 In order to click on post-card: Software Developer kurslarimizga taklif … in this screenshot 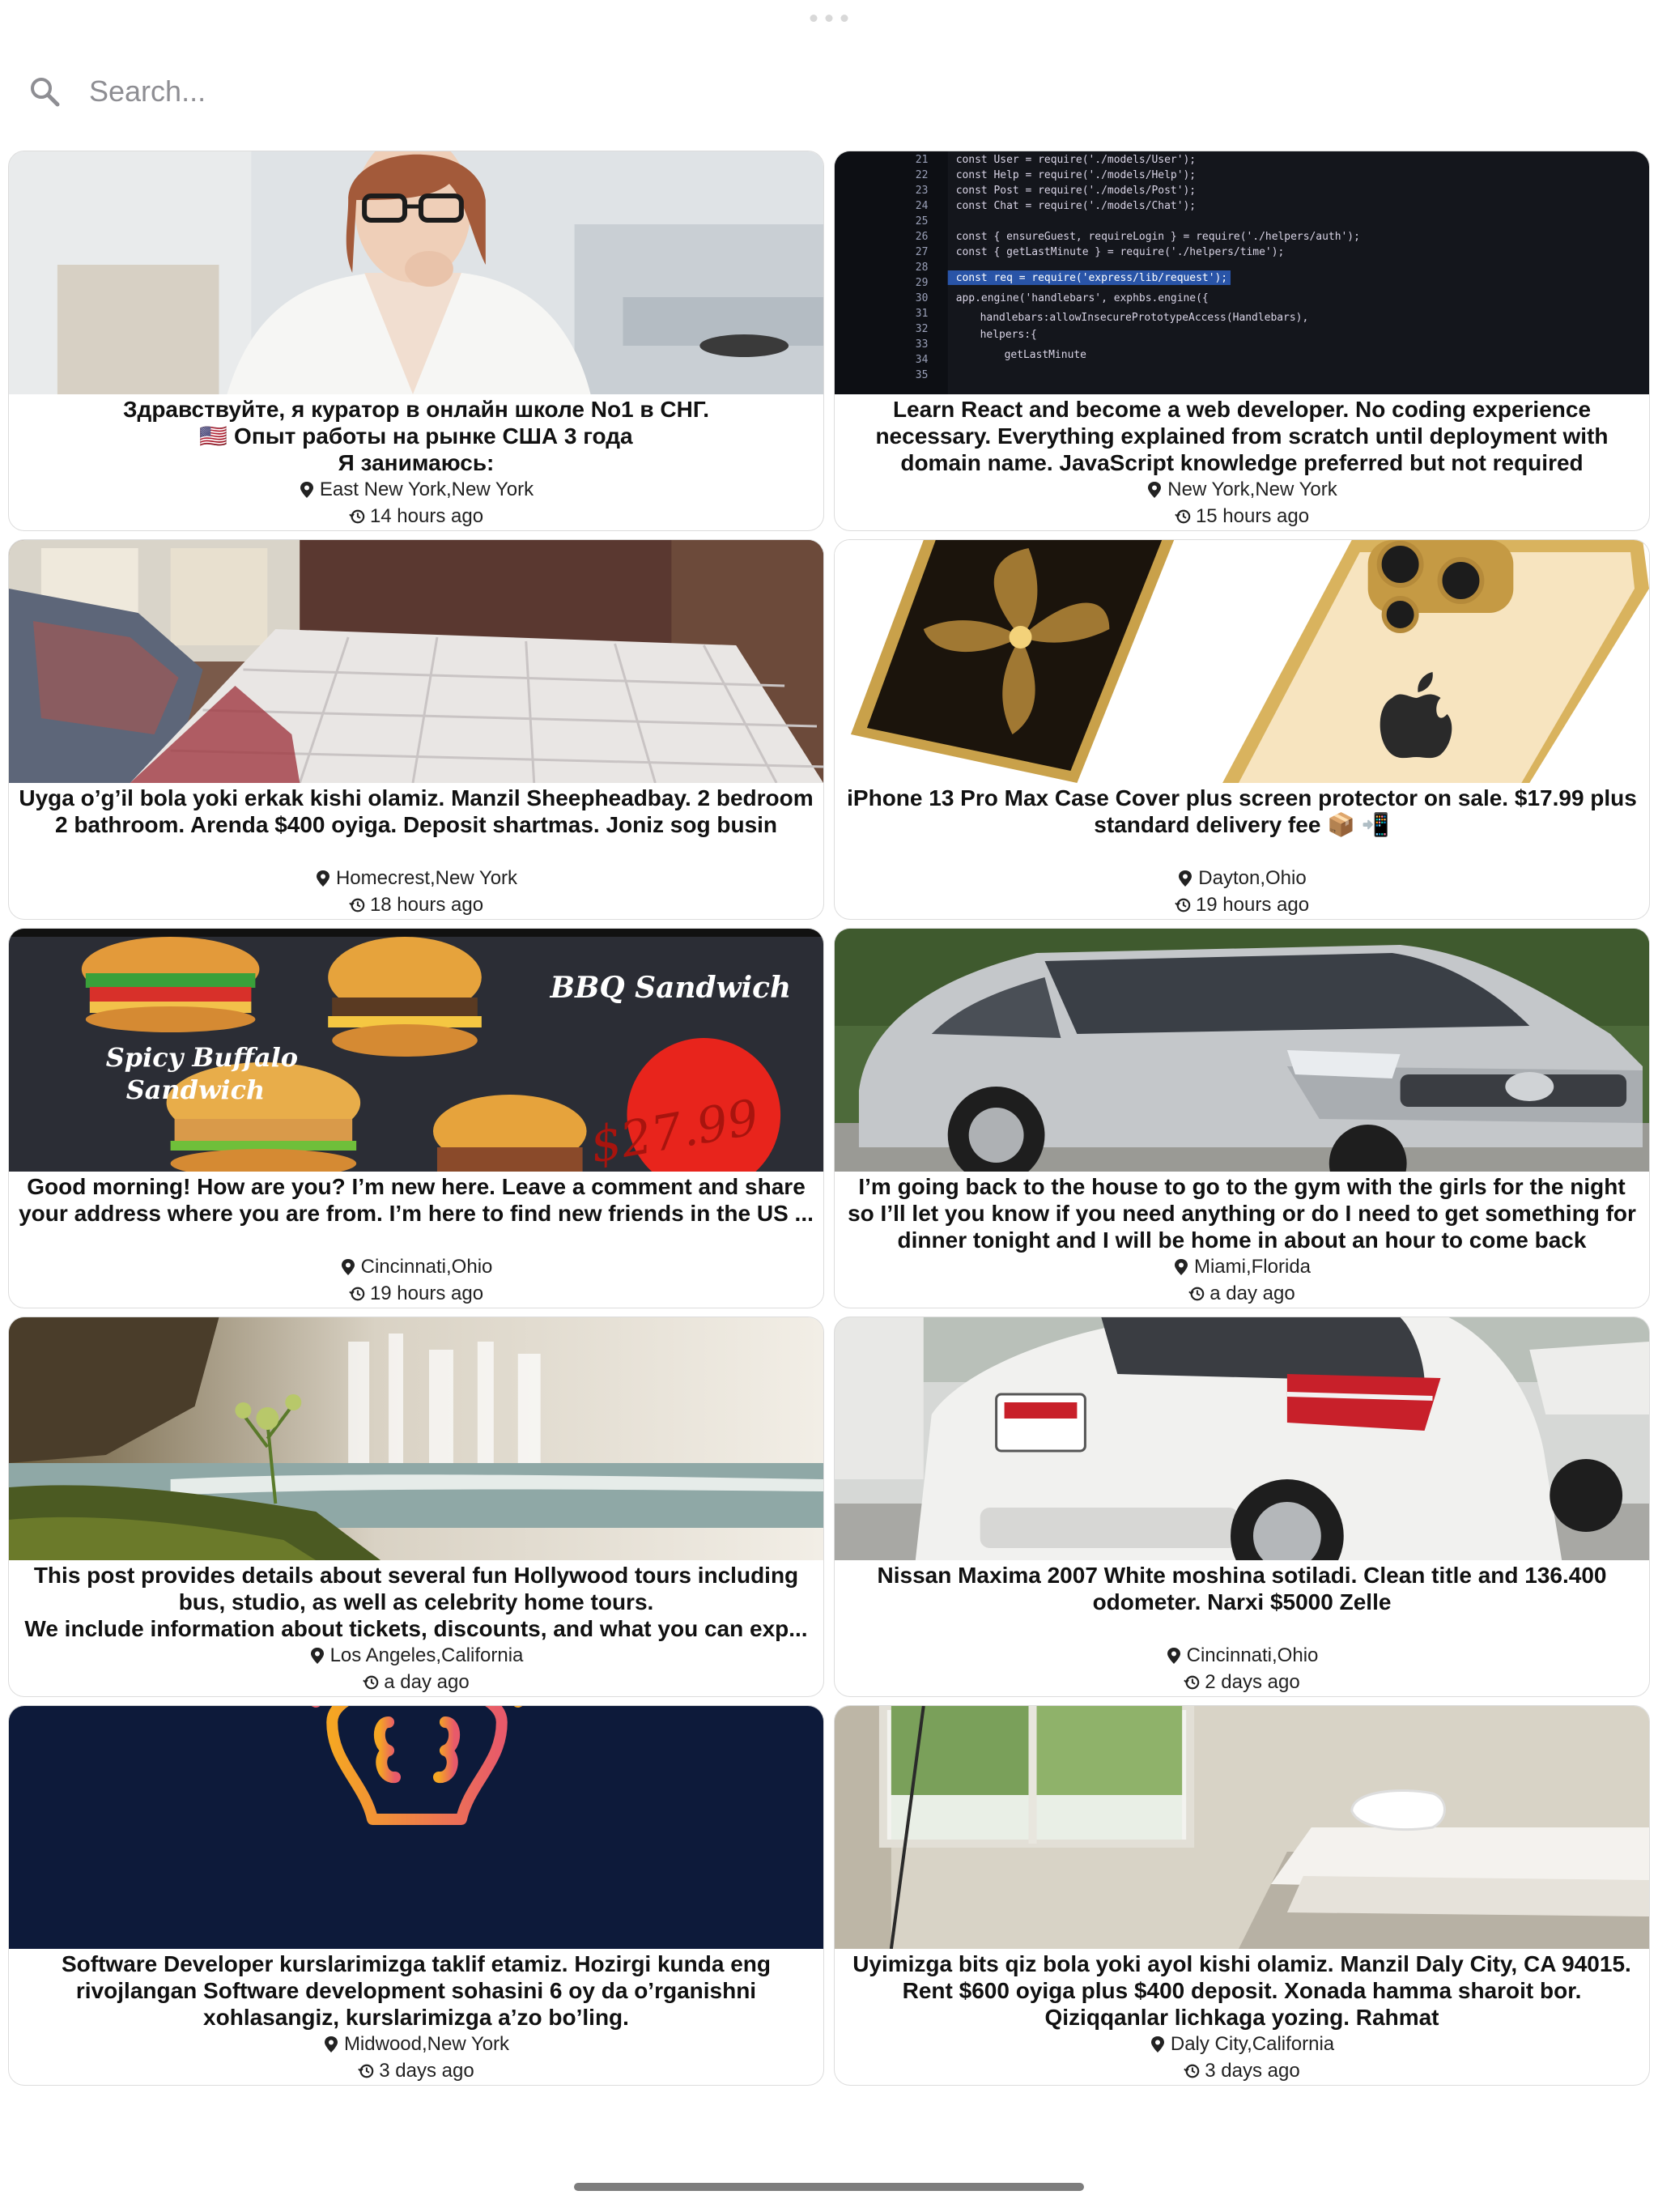, I will do `click(416, 1896)`.